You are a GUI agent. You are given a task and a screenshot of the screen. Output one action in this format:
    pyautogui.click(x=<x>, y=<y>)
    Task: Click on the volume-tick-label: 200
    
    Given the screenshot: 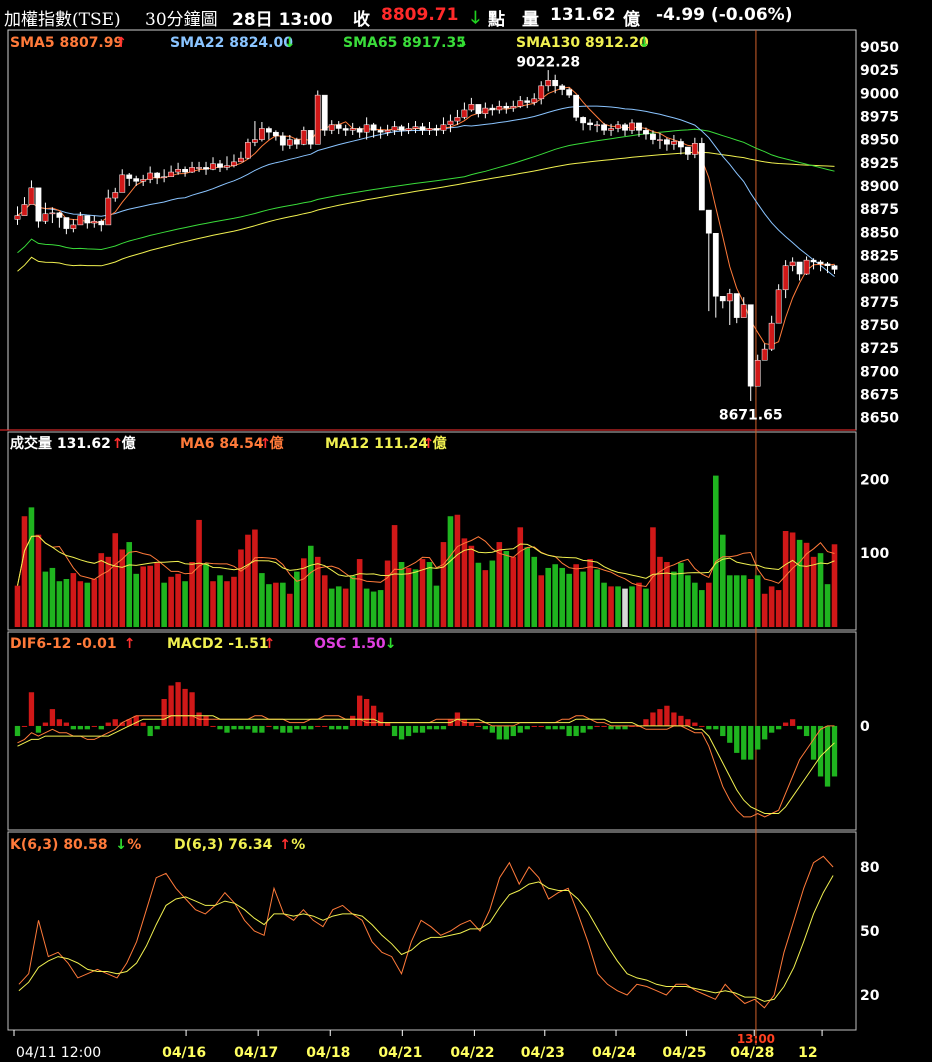 What is the action you would take?
    pyautogui.click(x=874, y=480)
    